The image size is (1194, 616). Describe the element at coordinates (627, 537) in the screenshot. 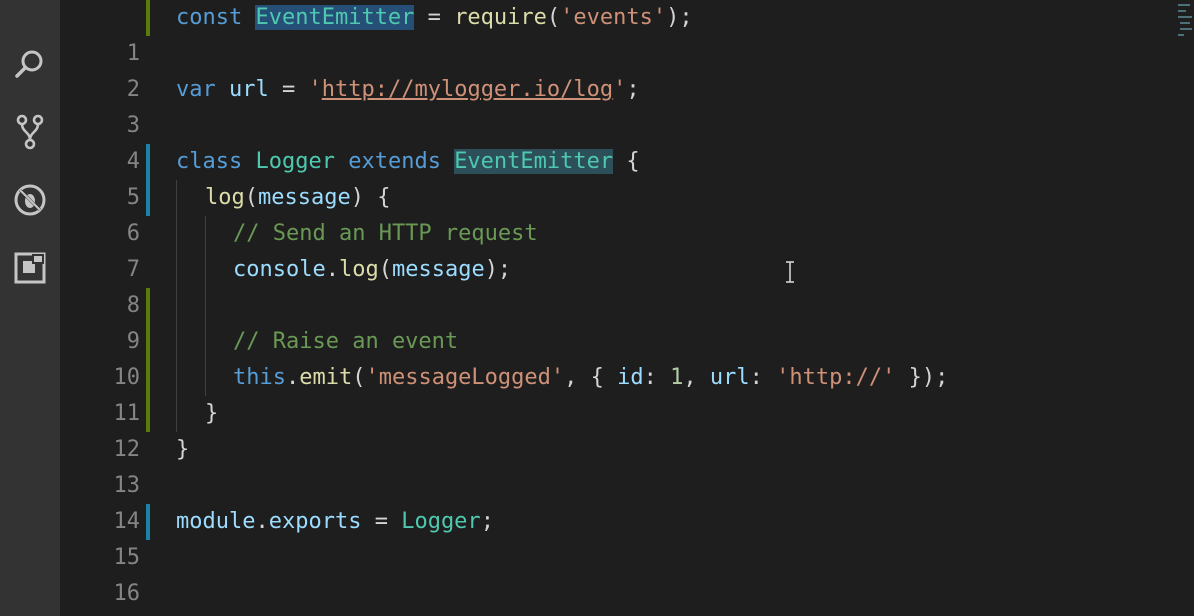

I see `code-line: 15 module.exports = Logger;` at that location.